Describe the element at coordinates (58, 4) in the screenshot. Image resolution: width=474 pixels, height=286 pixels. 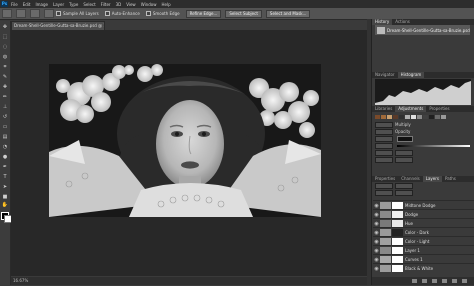
I see `menu-layer: Layer` at that location.